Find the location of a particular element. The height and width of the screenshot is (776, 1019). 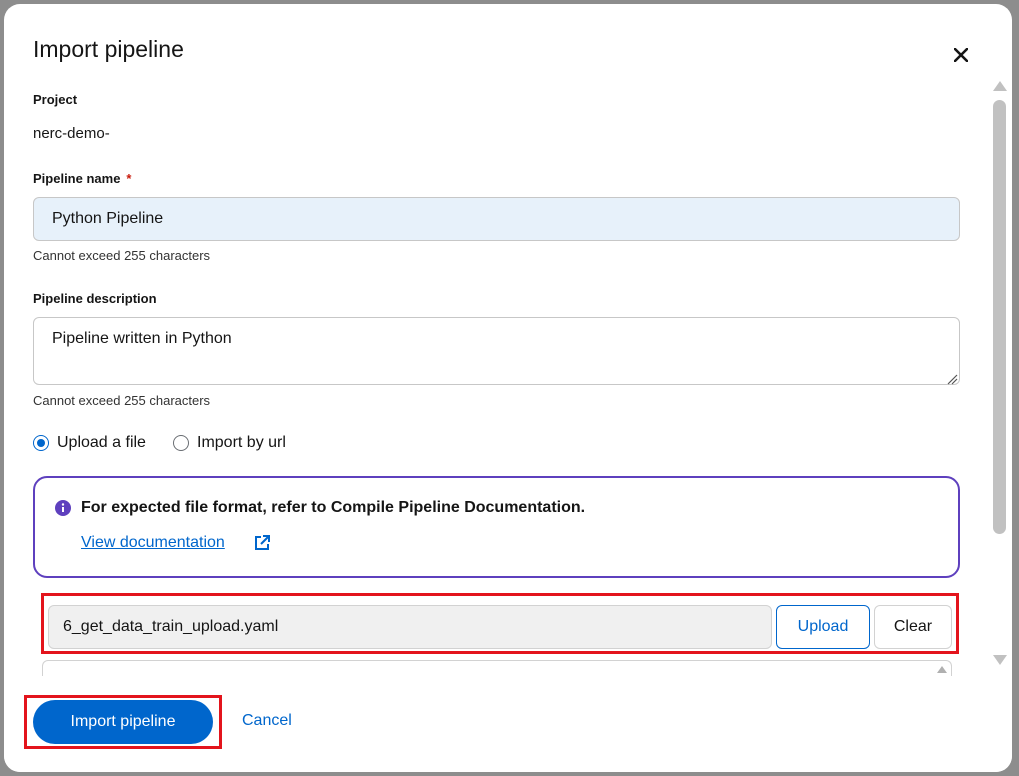

file-upload-highlight: Upload Clear is located at coordinates (500, 623).